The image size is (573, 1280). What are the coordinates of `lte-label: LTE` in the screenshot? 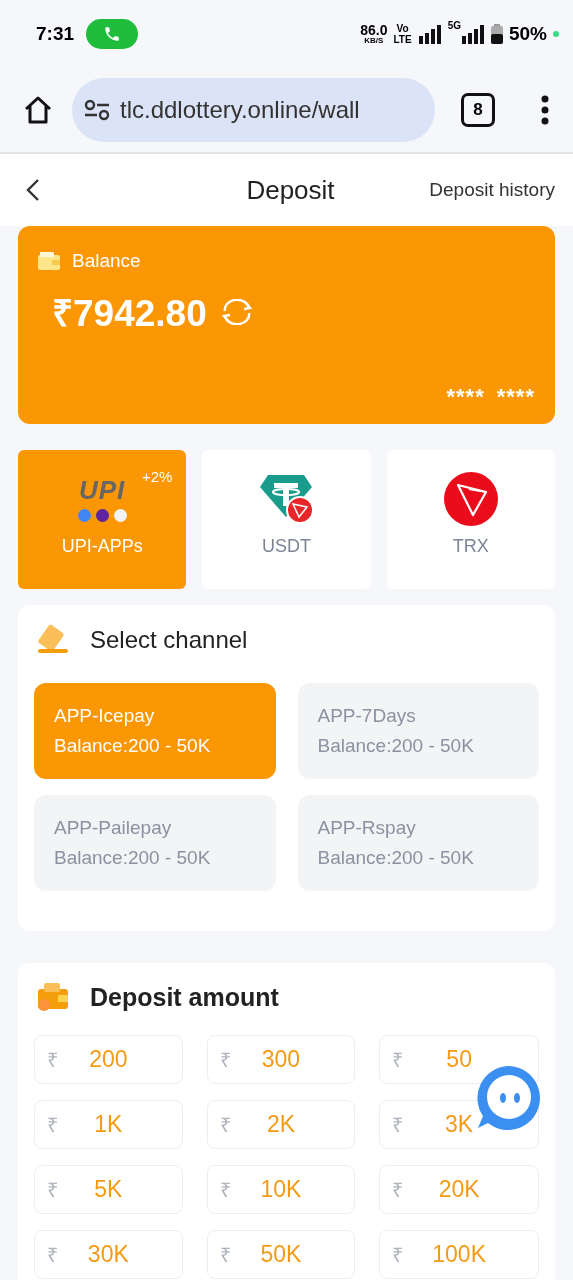 It's located at (402, 39).